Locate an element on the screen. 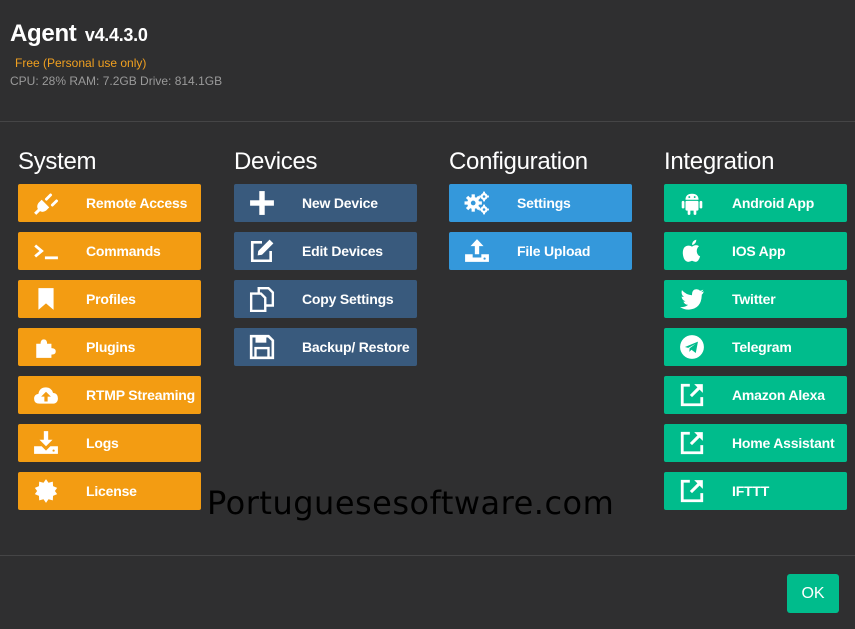  watermark-text: Portuguesesoftware.com is located at coordinates (411, 503).